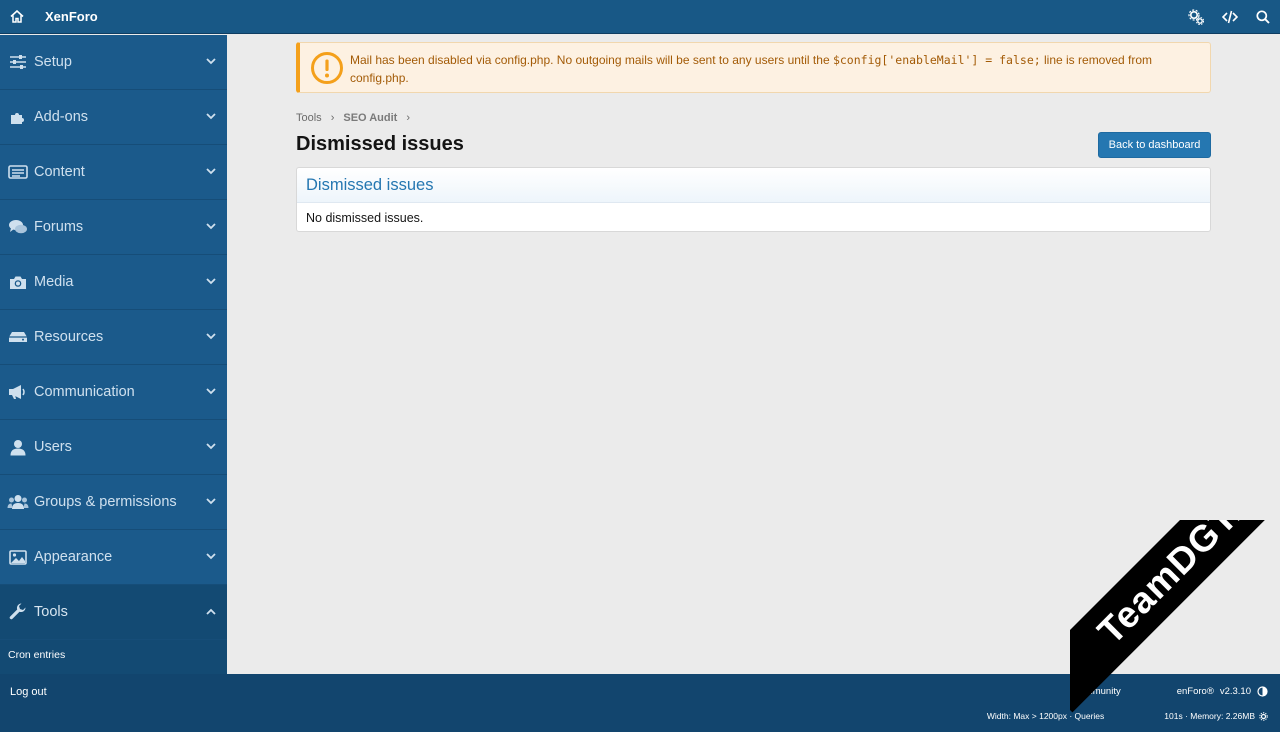  Describe the element at coordinates (365, 218) in the screenshot. I see `block-body: No dismissed issues.` at that location.